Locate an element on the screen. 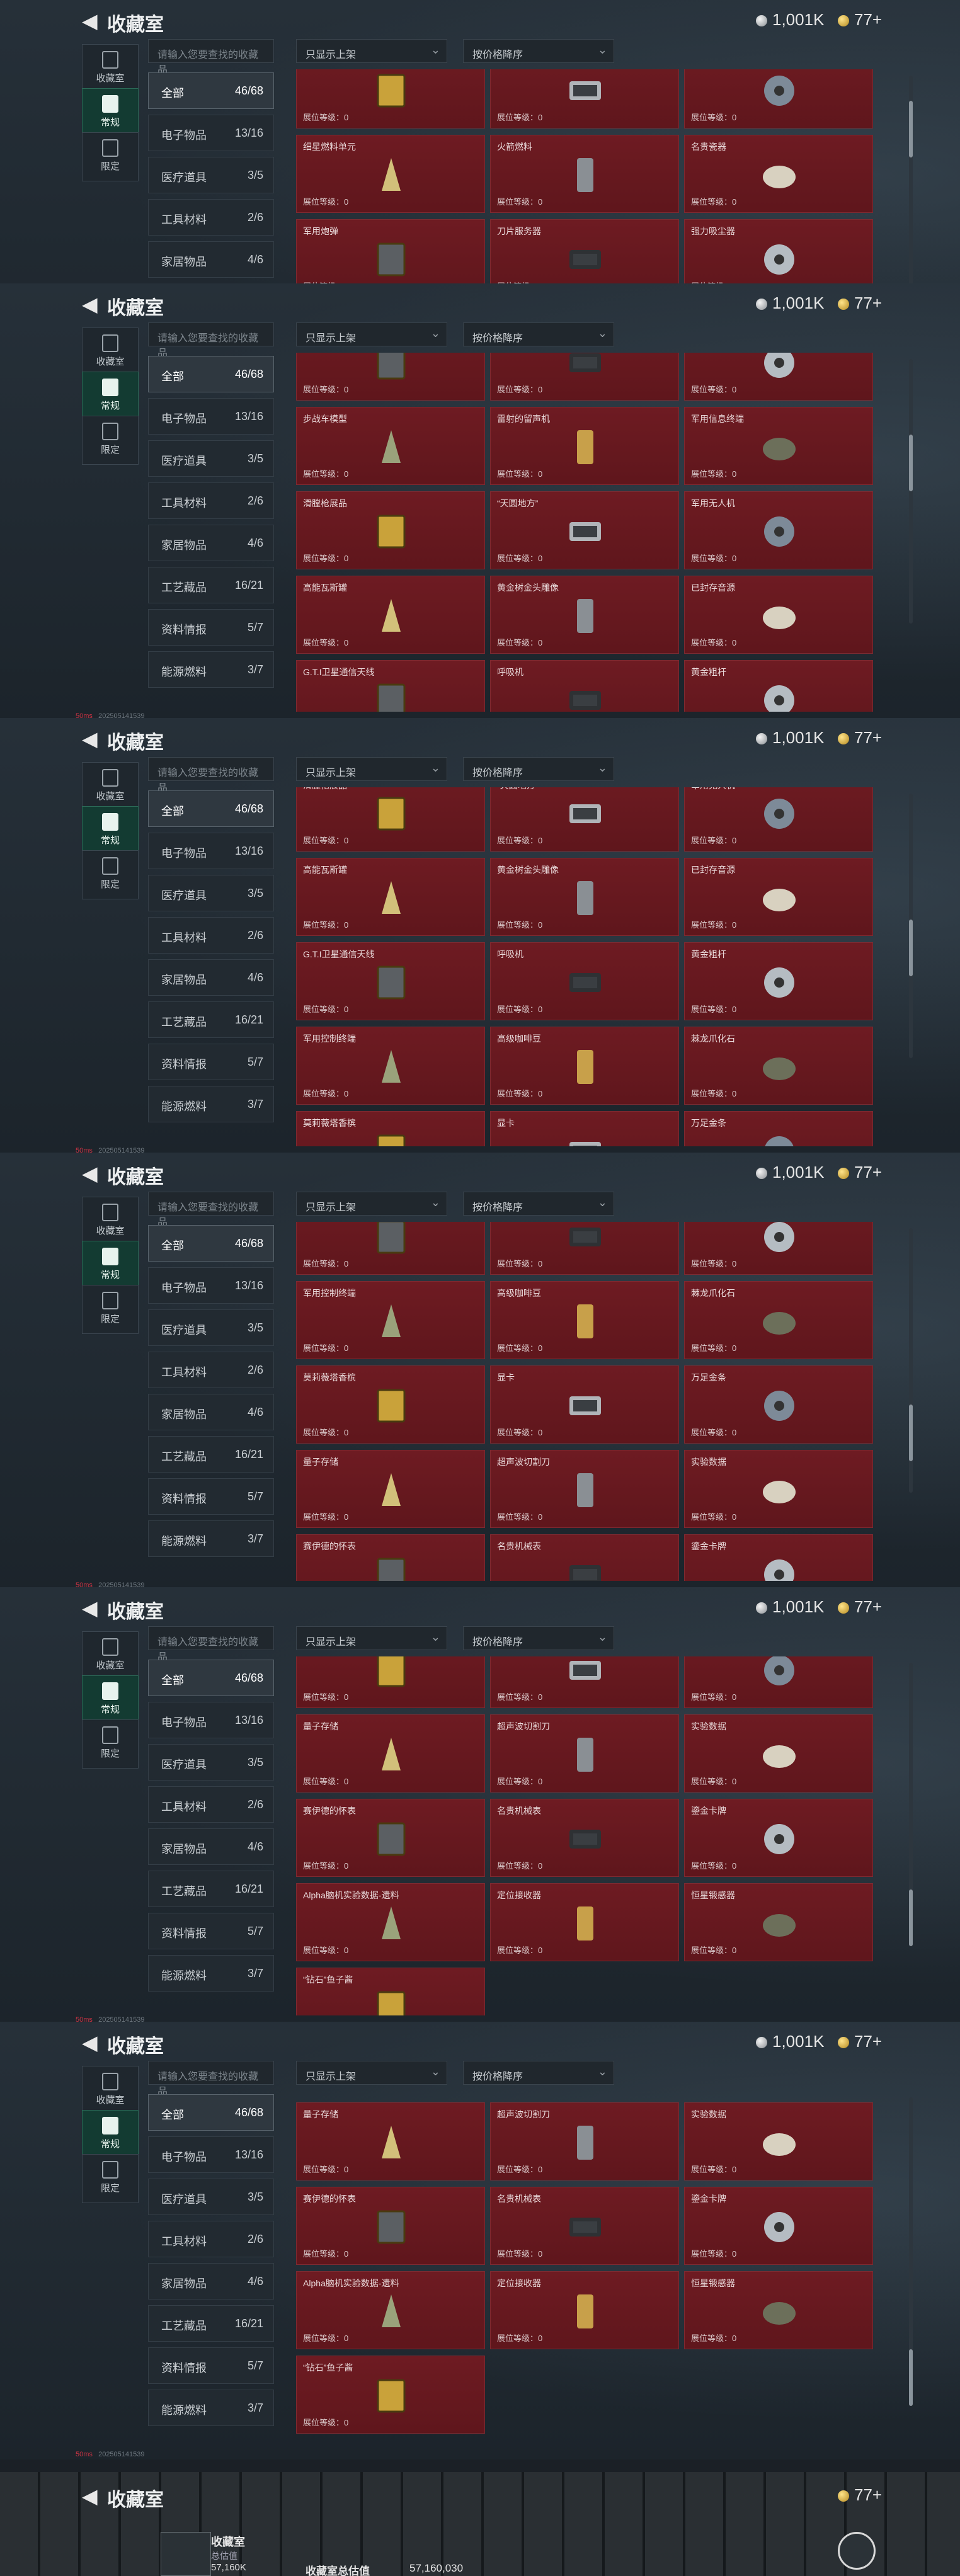 The image size is (960, 2576). collection-item-card: G.T.I卫星通信天线 展位等级：0 is located at coordinates (390, 686).